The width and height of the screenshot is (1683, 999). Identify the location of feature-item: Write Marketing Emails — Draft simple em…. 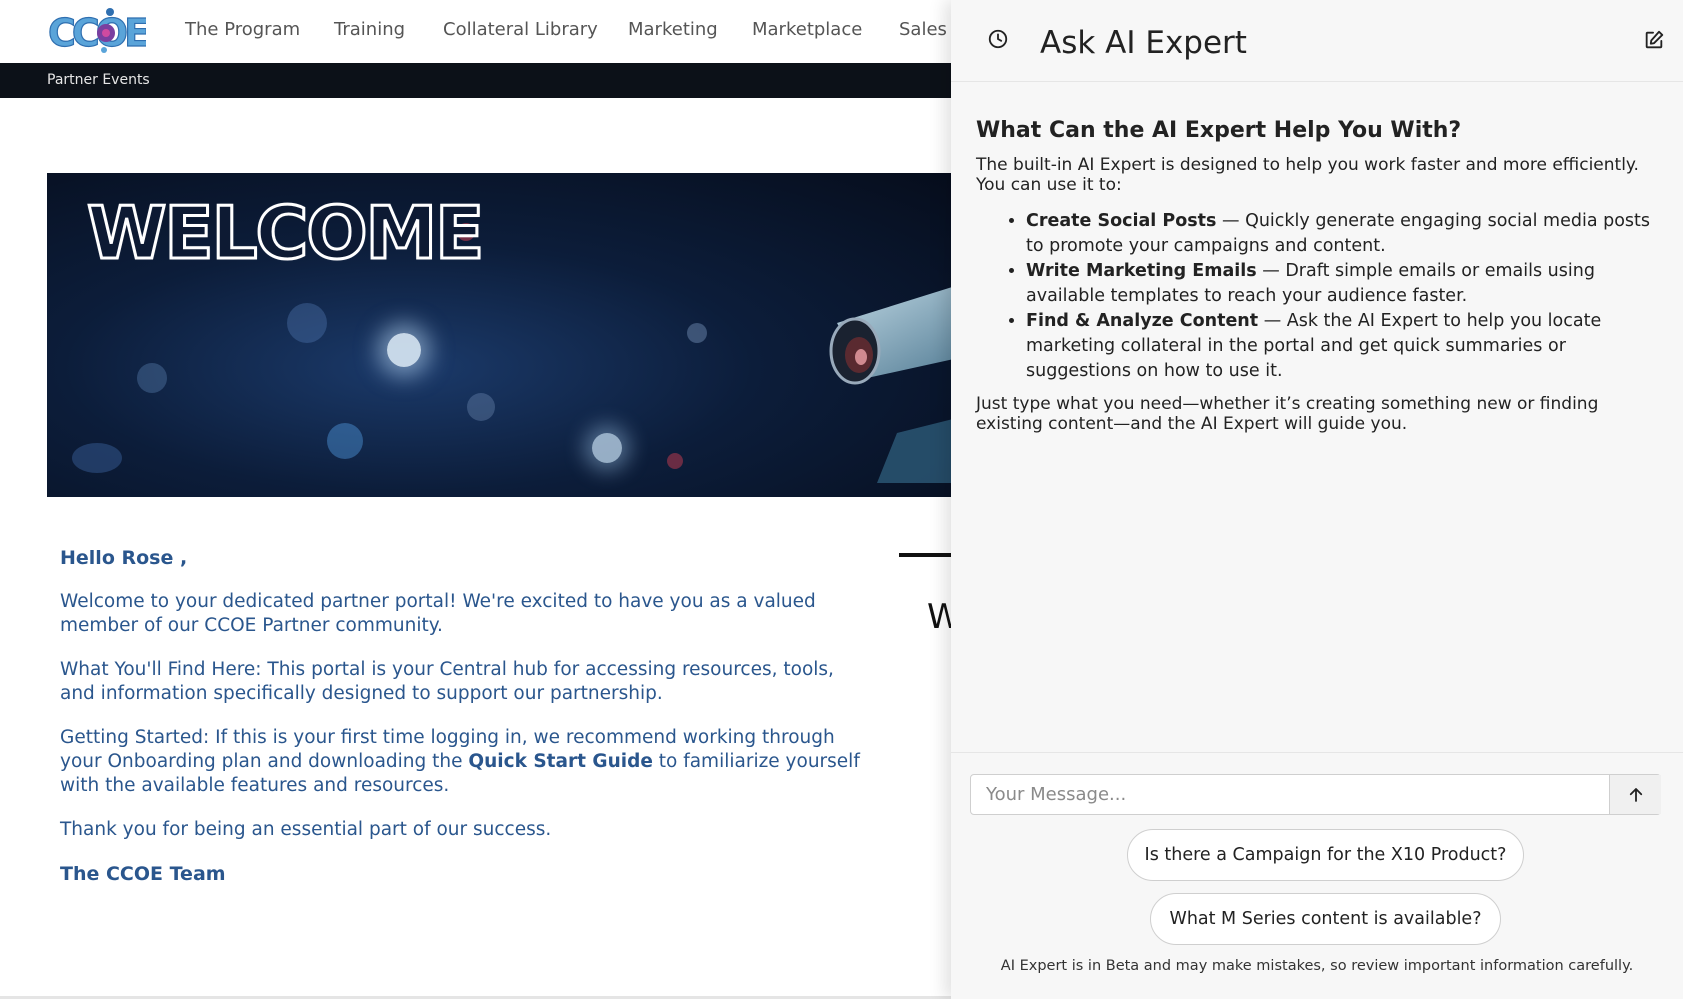
(1346, 284).